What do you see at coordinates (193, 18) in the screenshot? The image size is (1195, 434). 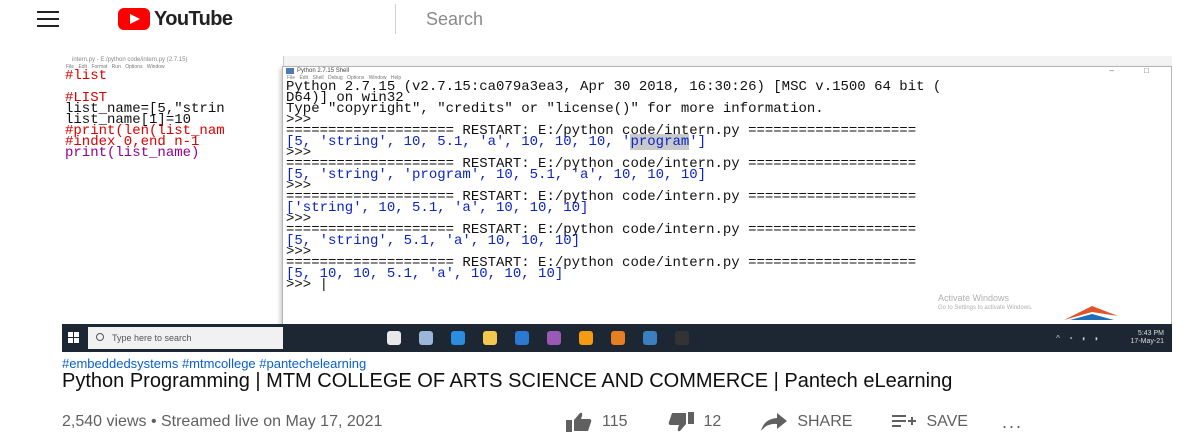 I see `youtube-wordmark: YouTube` at bounding box center [193, 18].